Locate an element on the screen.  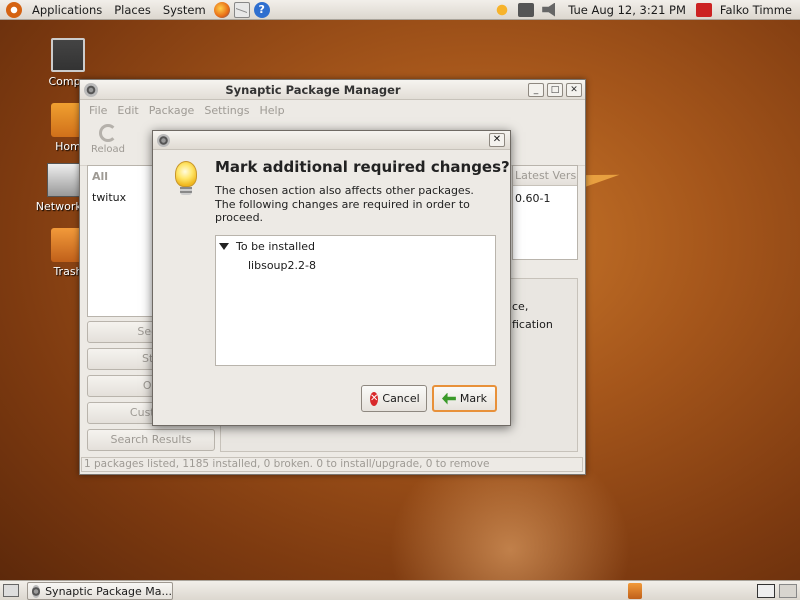
menubar: File Edit Package Settings Help is located at coordinates (332, 110).